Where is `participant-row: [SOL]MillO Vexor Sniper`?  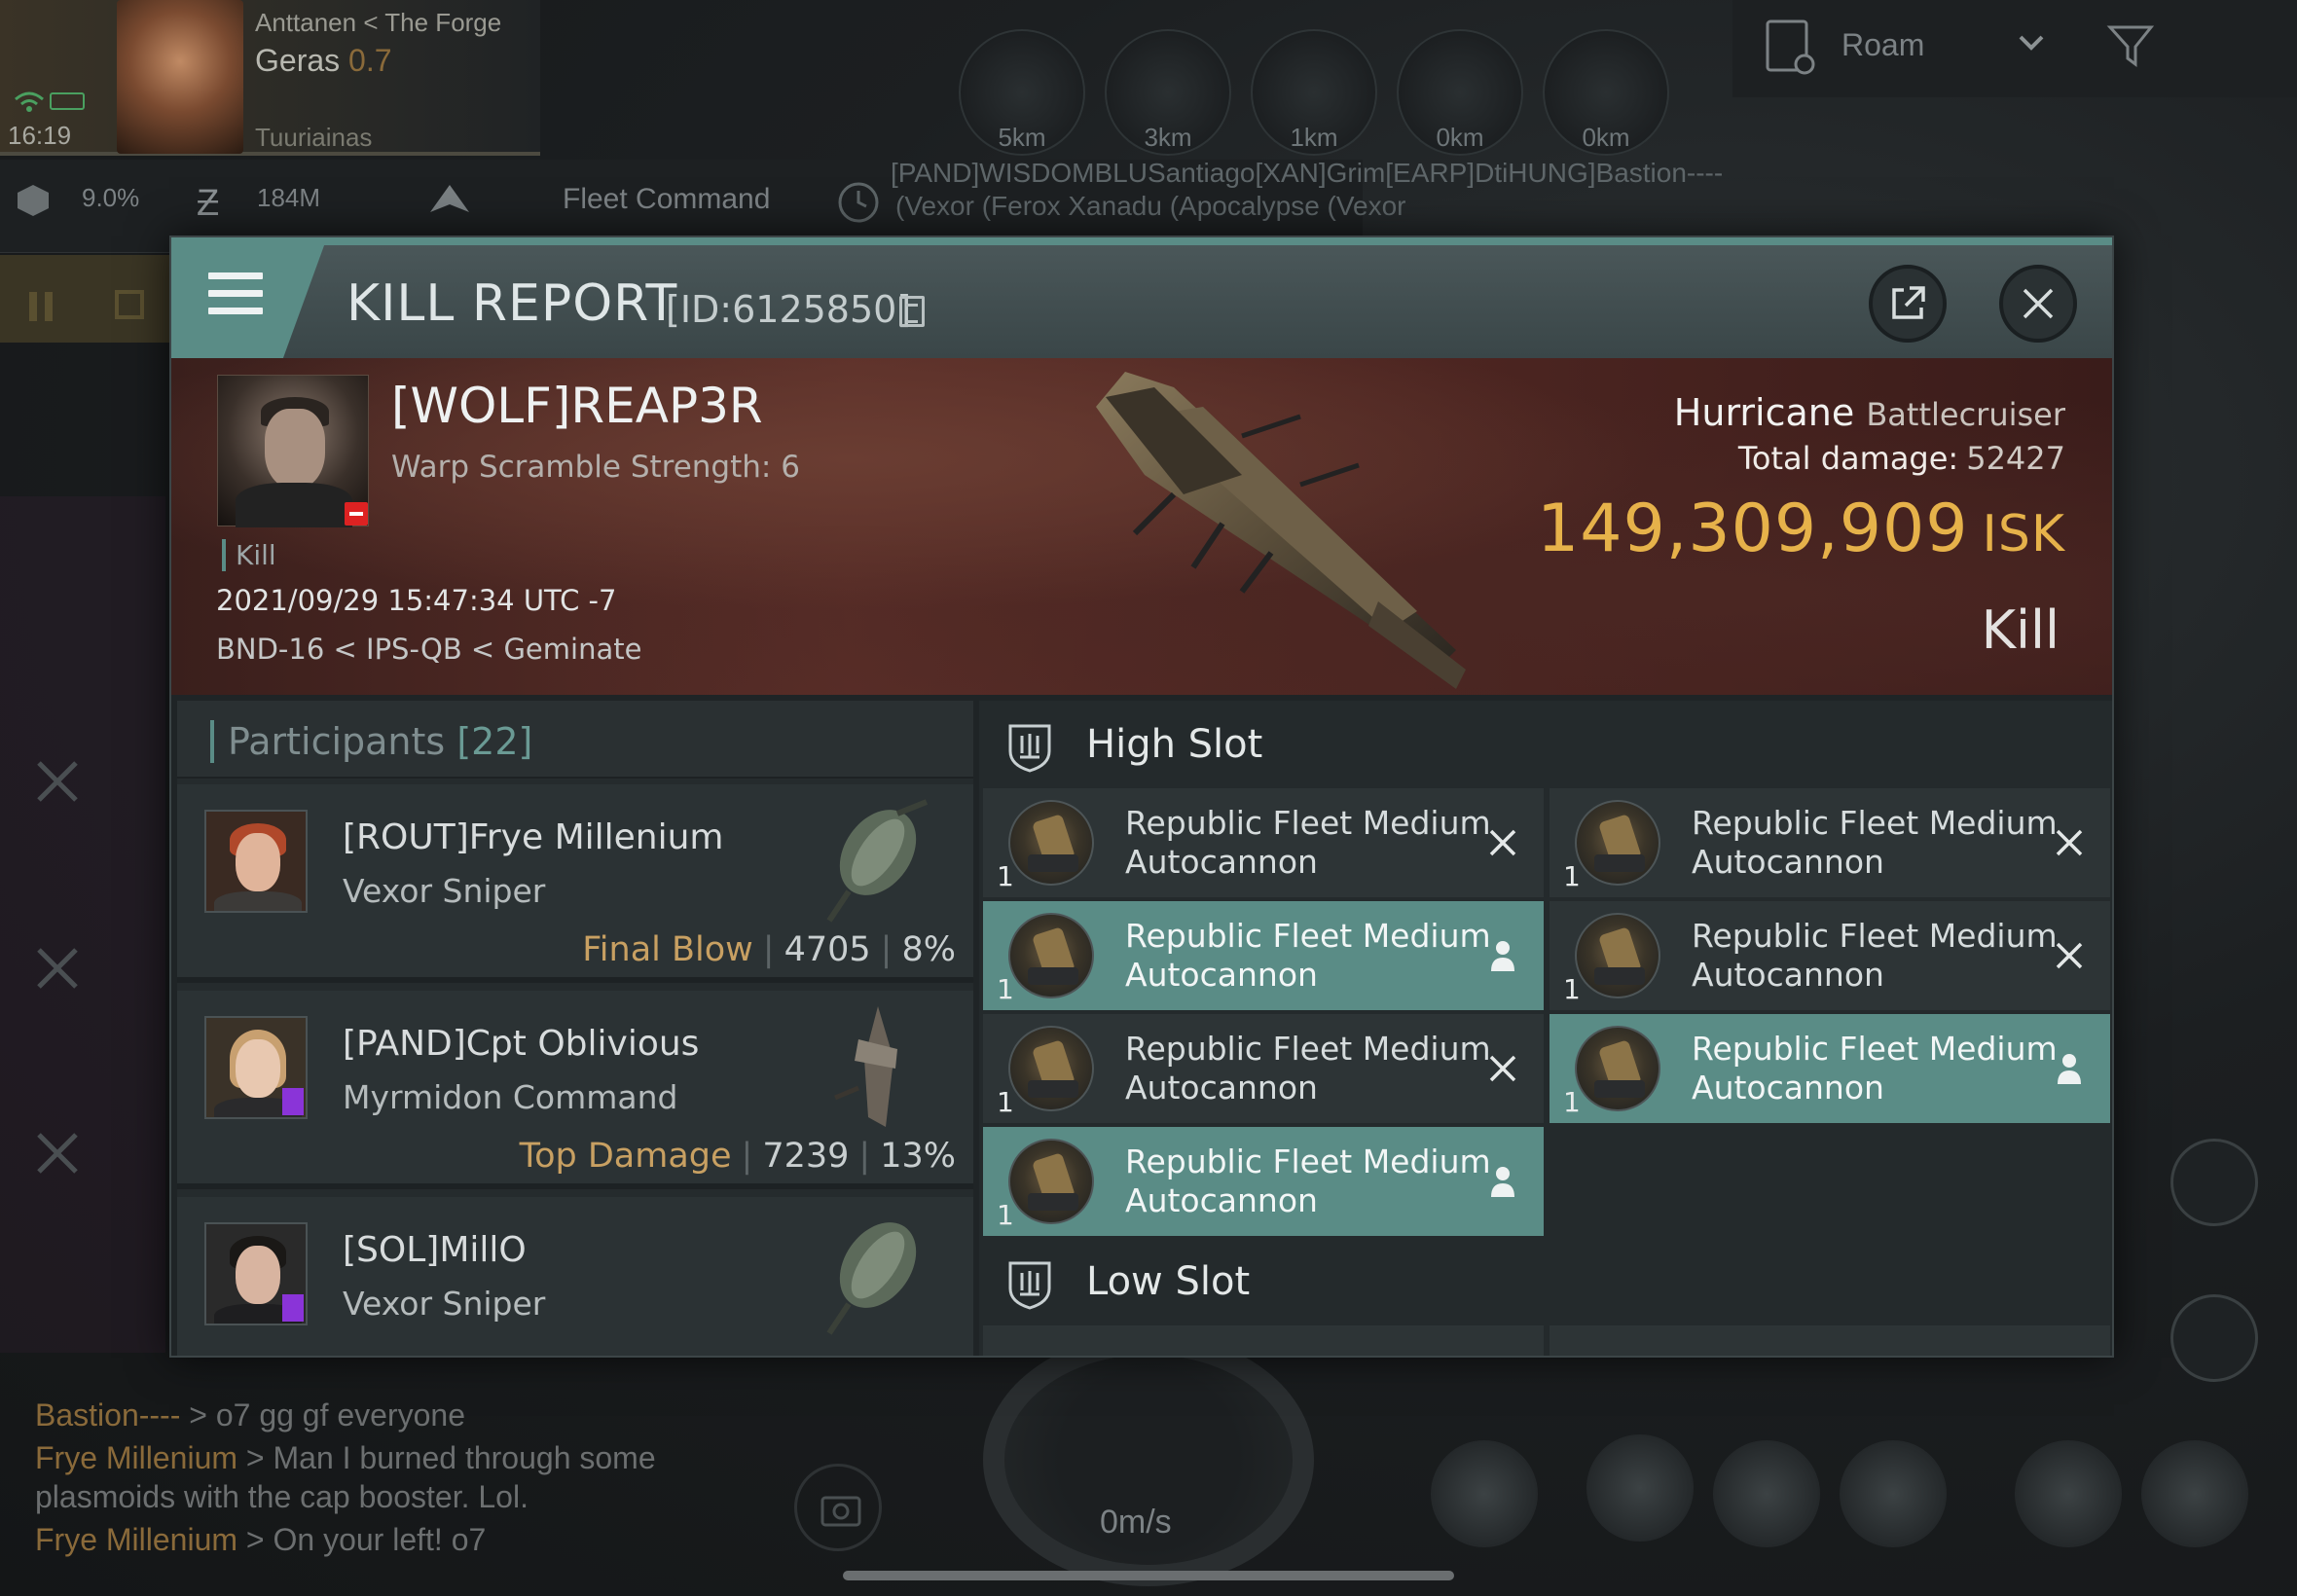 participant-row: [SOL]MillO Vexor Sniper is located at coordinates (575, 1277).